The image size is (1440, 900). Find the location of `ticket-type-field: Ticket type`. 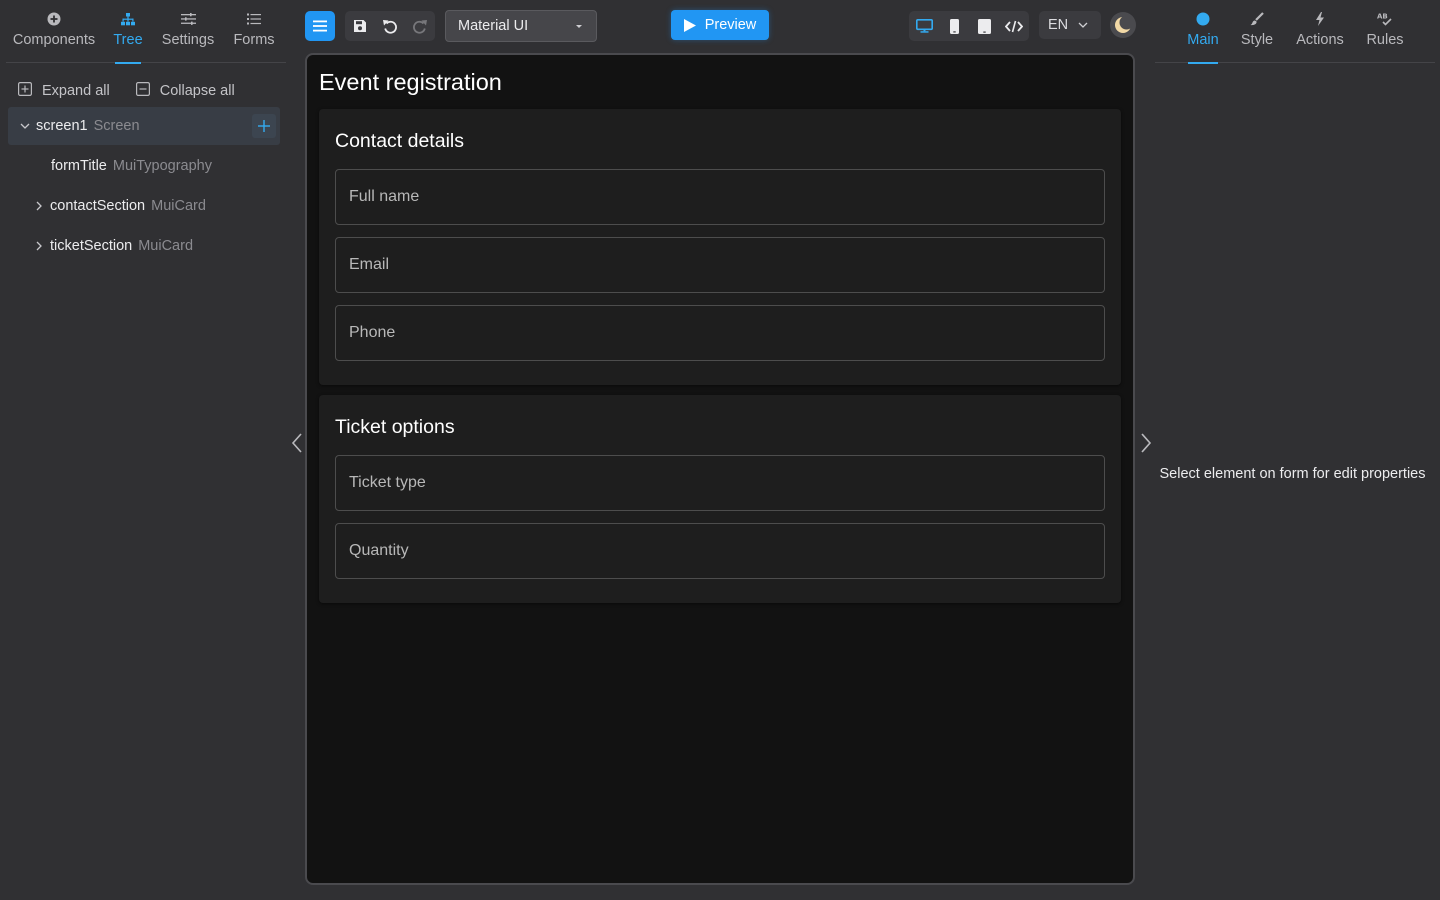

ticket-type-field: Ticket type is located at coordinates (720, 483).